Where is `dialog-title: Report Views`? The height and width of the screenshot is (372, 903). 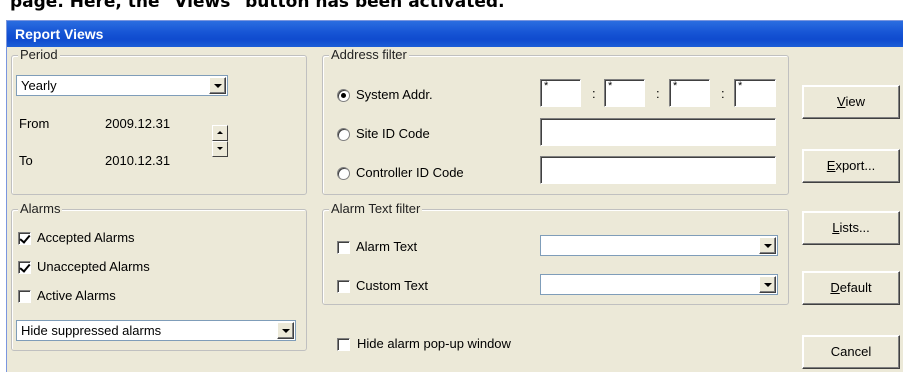
dialog-title: Report Views is located at coordinates (455, 34).